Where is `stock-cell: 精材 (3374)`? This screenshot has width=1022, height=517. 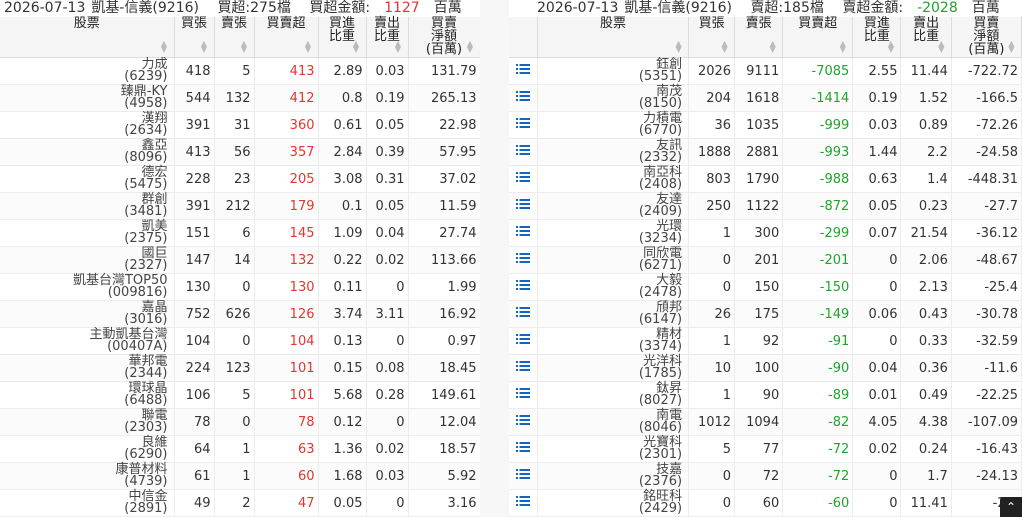 stock-cell: 精材 (3374) is located at coordinates (613, 341).